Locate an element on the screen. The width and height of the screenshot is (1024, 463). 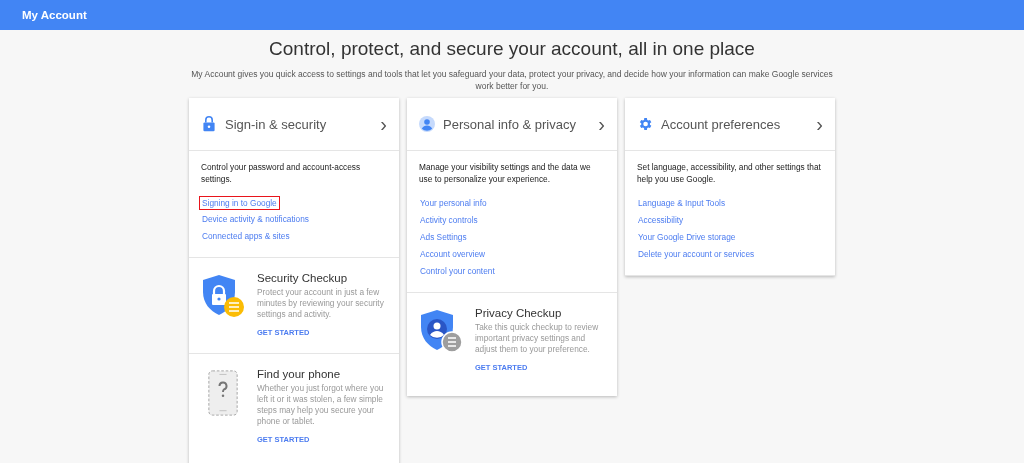
card-title: Personal info & privacy is located at coordinates (517, 124).